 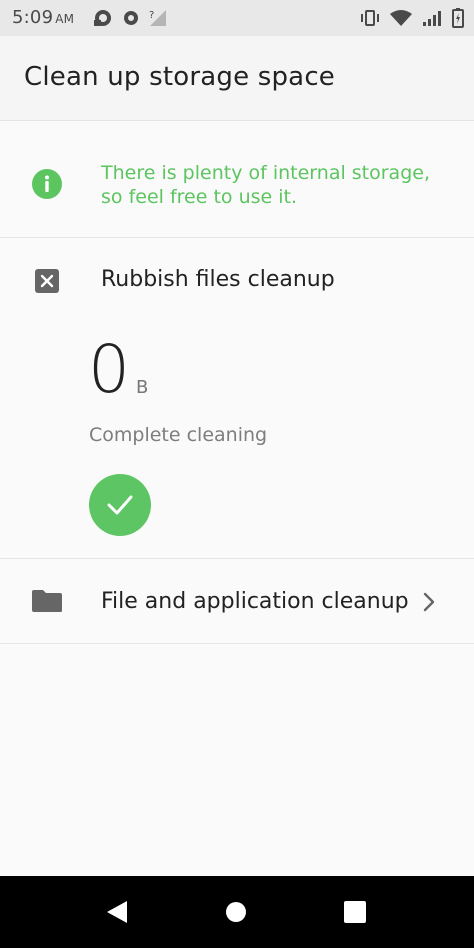 What do you see at coordinates (218, 279) in the screenshot?
I see `rubbish-cleanup-label: Rubbish files cleanup` at bounding box center [218, 279].